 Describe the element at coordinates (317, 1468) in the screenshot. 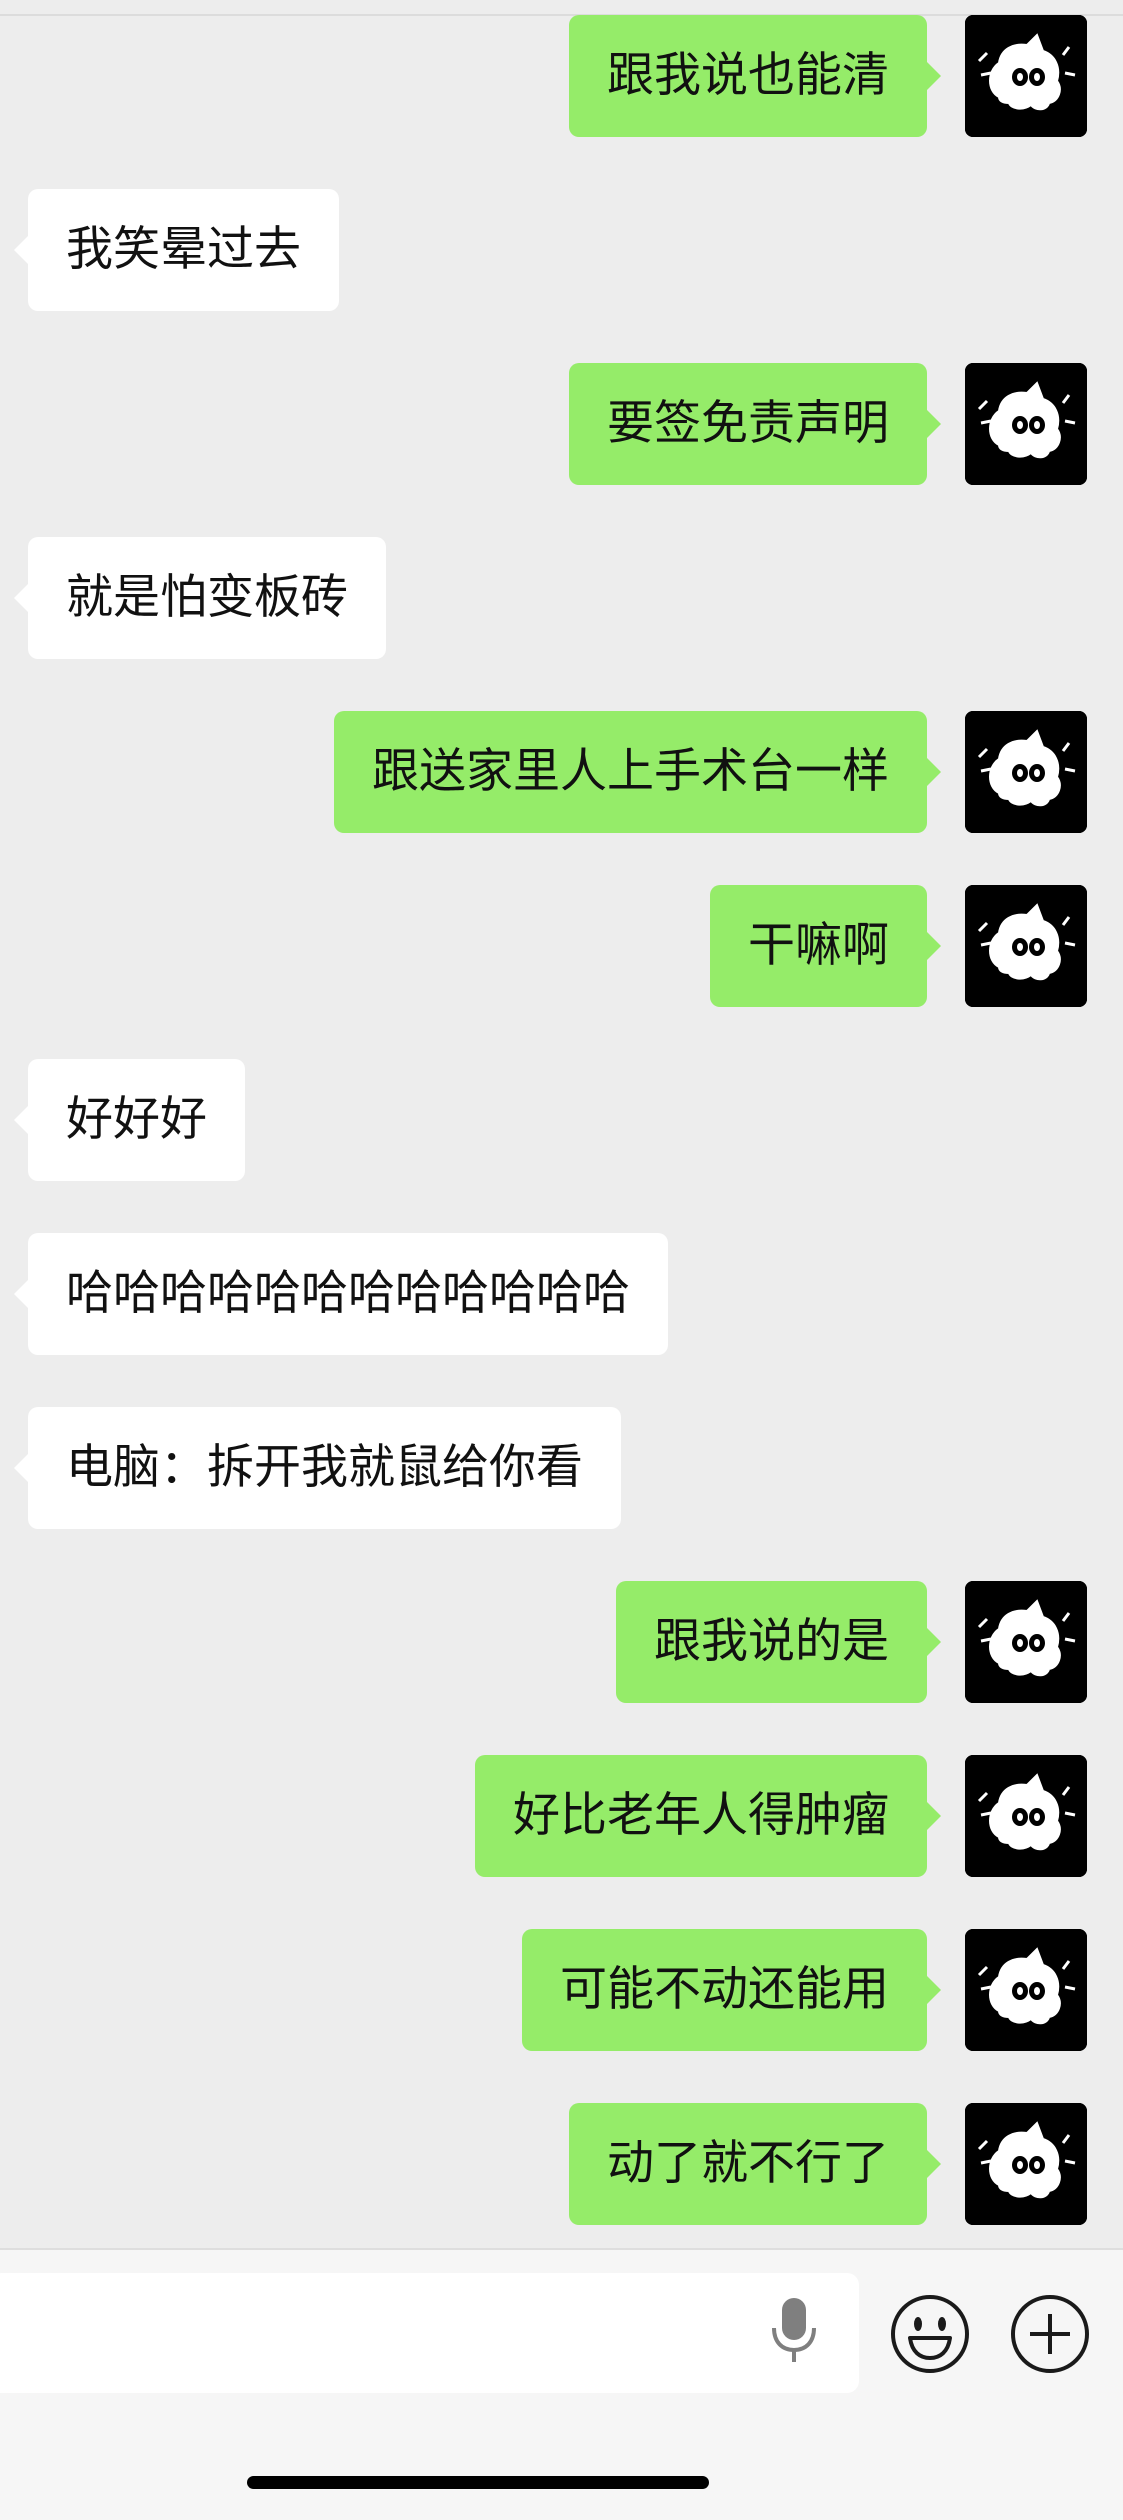

I see `message-bubble-incoming: 电脑：拆开我就鼠给你看` at that location.